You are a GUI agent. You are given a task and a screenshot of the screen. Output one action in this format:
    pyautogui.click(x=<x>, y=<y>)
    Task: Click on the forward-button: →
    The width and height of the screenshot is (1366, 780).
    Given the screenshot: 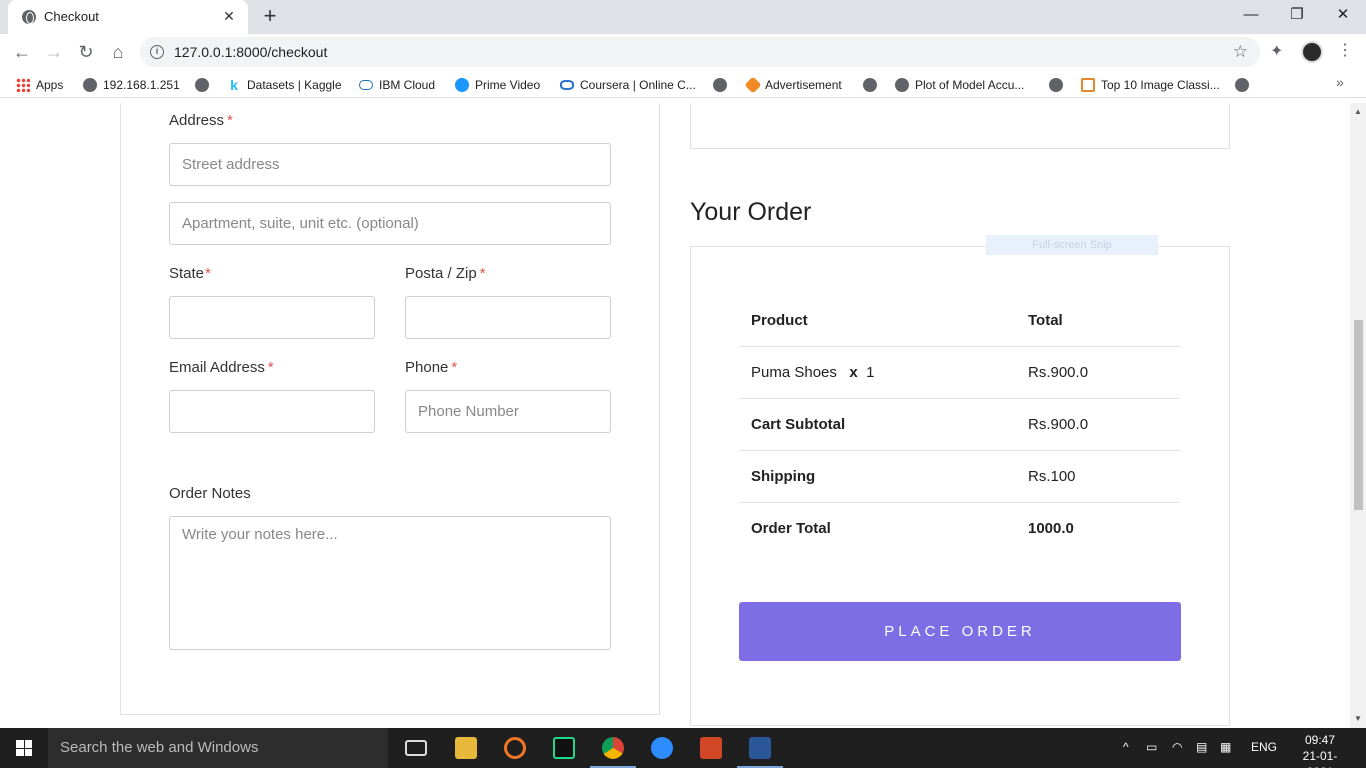 What is the action you would take?
    pyautogui.click(x=54, y=52)
    